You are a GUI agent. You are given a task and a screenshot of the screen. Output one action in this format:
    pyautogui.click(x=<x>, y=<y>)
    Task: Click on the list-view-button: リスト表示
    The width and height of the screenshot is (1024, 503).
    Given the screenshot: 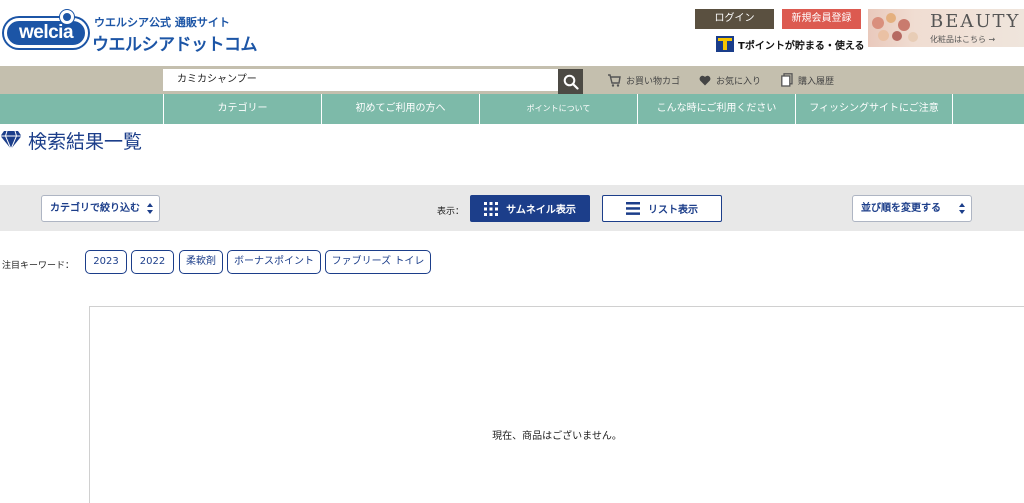 What is the action you would take?
    pyautogui.click(x=662, y=208)
    